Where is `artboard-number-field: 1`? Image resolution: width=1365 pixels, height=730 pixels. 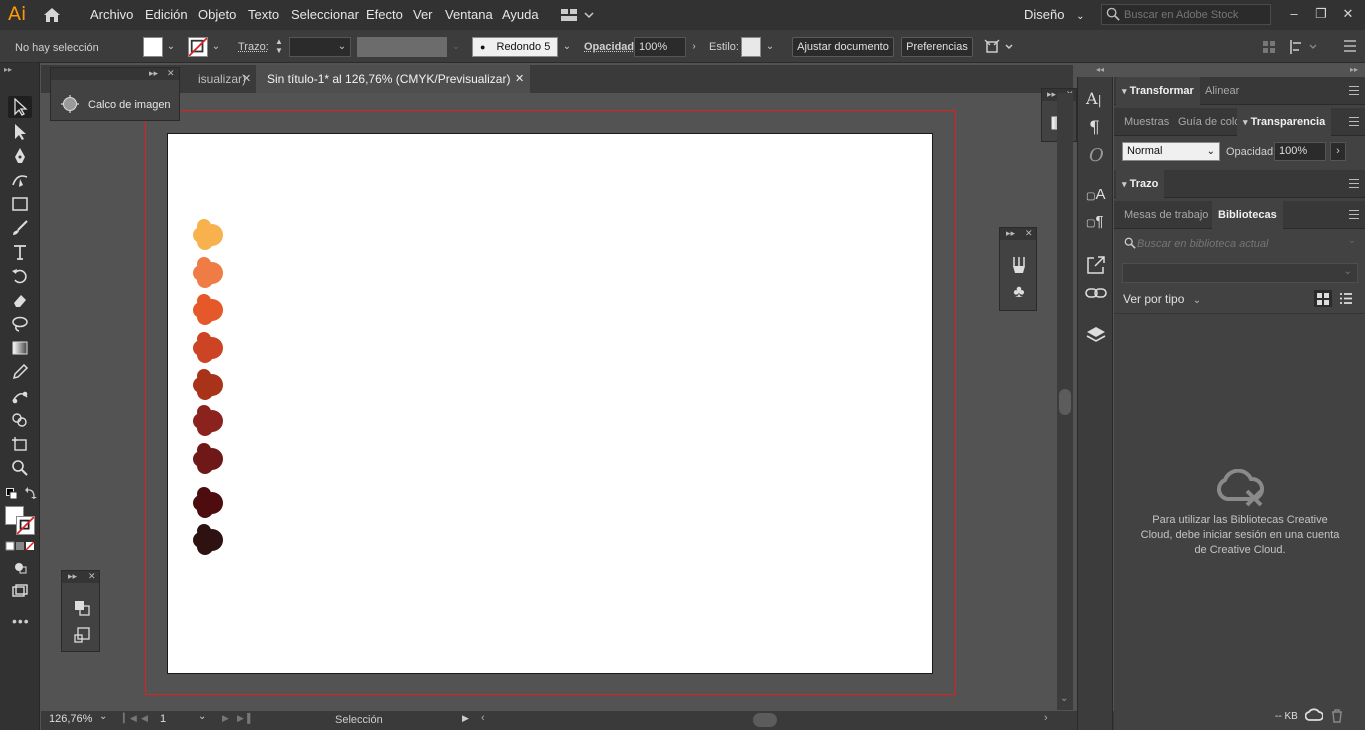 artboard-number-field: 1 is located at coordinates (177, 720).